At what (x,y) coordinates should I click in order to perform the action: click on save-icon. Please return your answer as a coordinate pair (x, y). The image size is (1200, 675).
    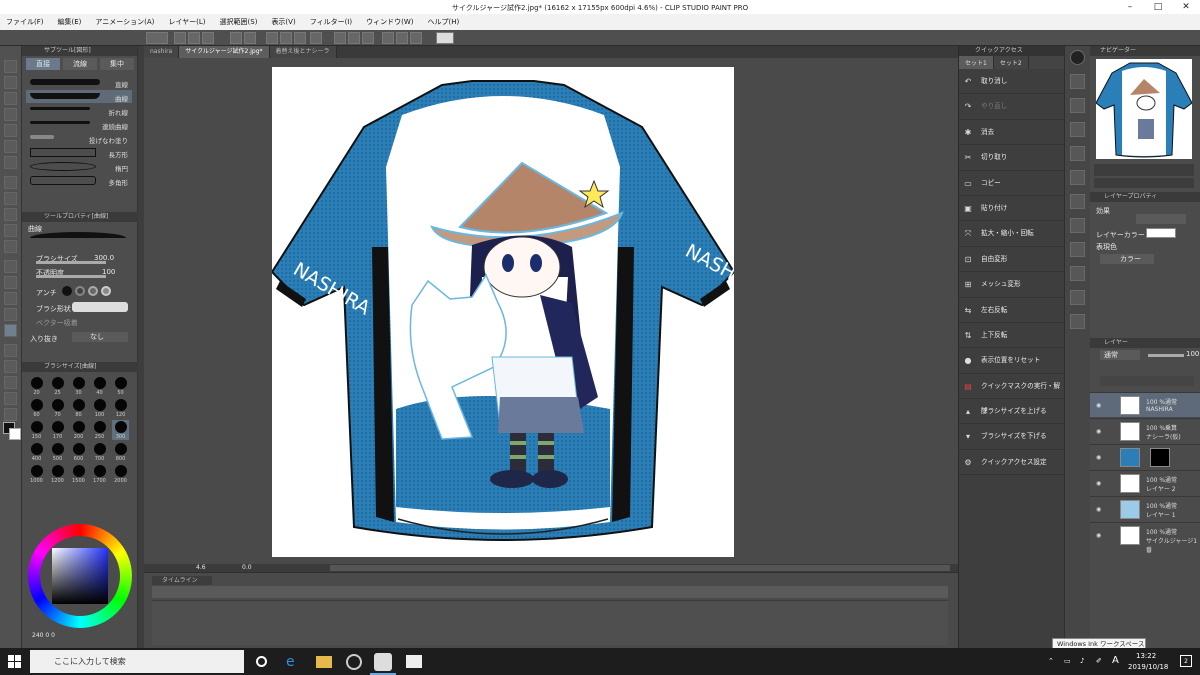
    Looking at the image, I should click on (208, 38).